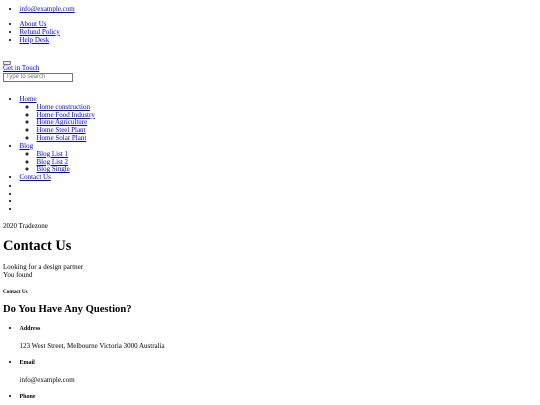  What do you see at coordinates (53, 162) in the screenshot?
I see `blog-list-2-link: Blog List 2` at bounding box center [53, 162].